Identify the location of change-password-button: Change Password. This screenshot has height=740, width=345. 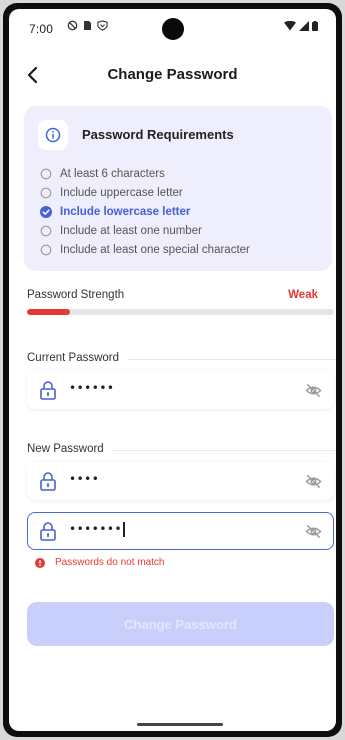
(180, 624).